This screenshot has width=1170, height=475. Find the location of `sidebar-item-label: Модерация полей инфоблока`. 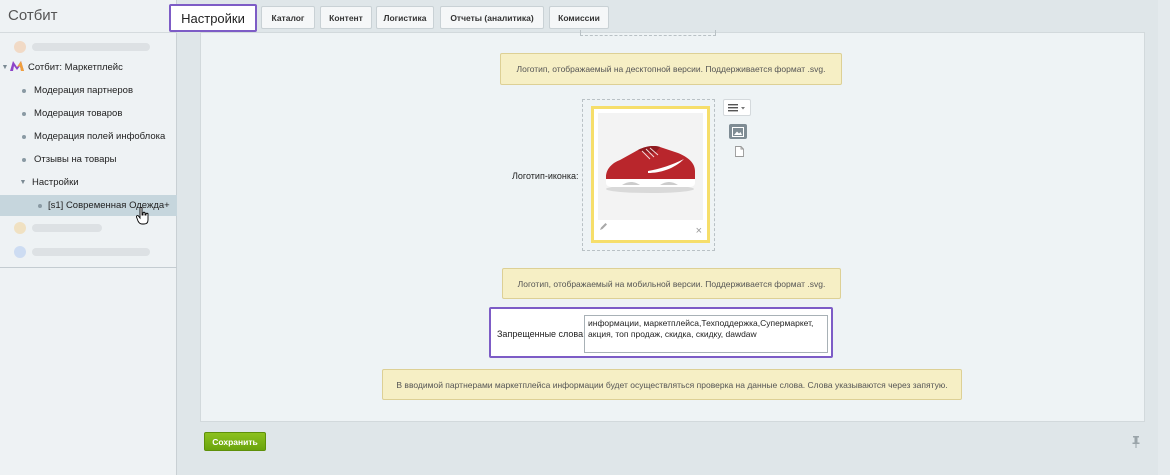

sidebar-item-label: Модерация полей инфоблока is located at coordinates (100, 136).